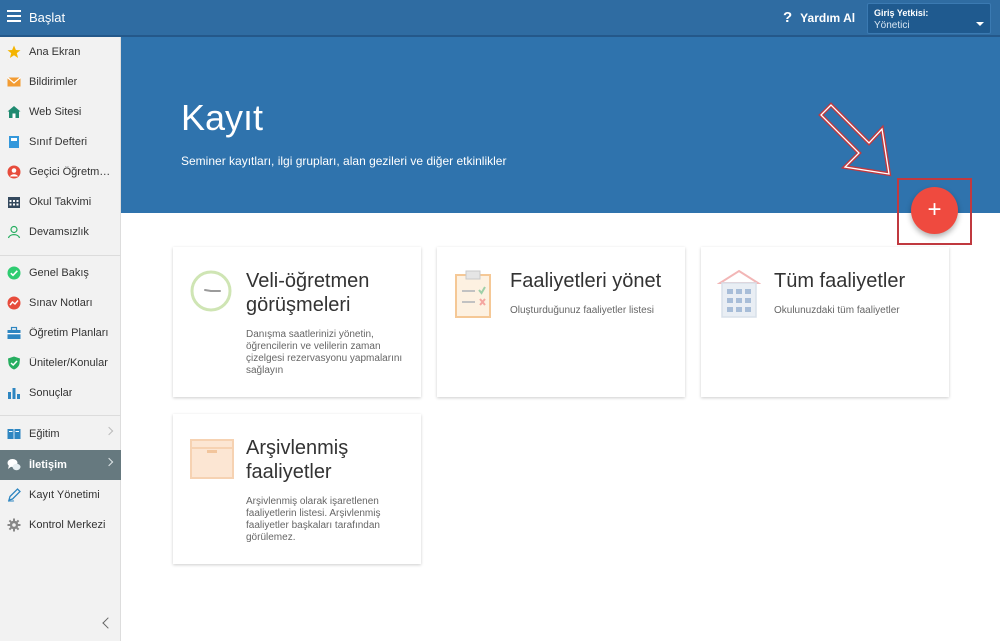 Image resolution: width=1000 pixels, height=641 pixels. Describe the element at coordinates (837, 310) in the screenshot. I see `card-description: Okulunuzdaki tüm faaliyetler` at that location.